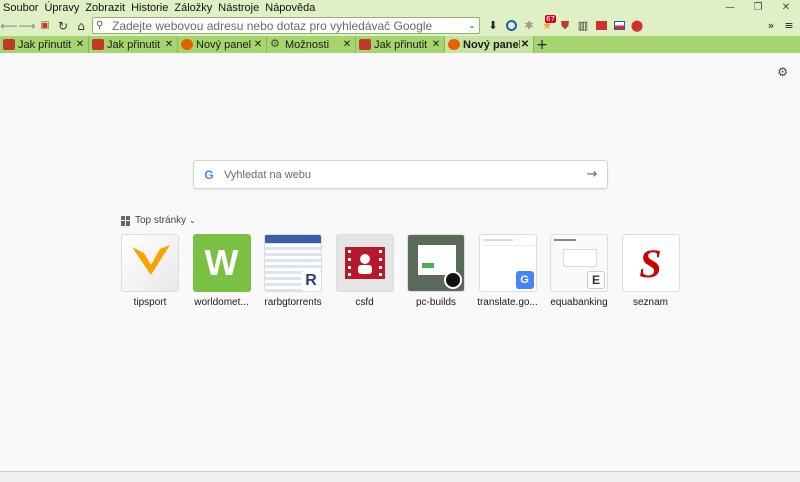  What do you see at coordinates (293, 302) in the screenshot?
I see `site-label: rarbgtorrents` at bounding box center [293, 302].